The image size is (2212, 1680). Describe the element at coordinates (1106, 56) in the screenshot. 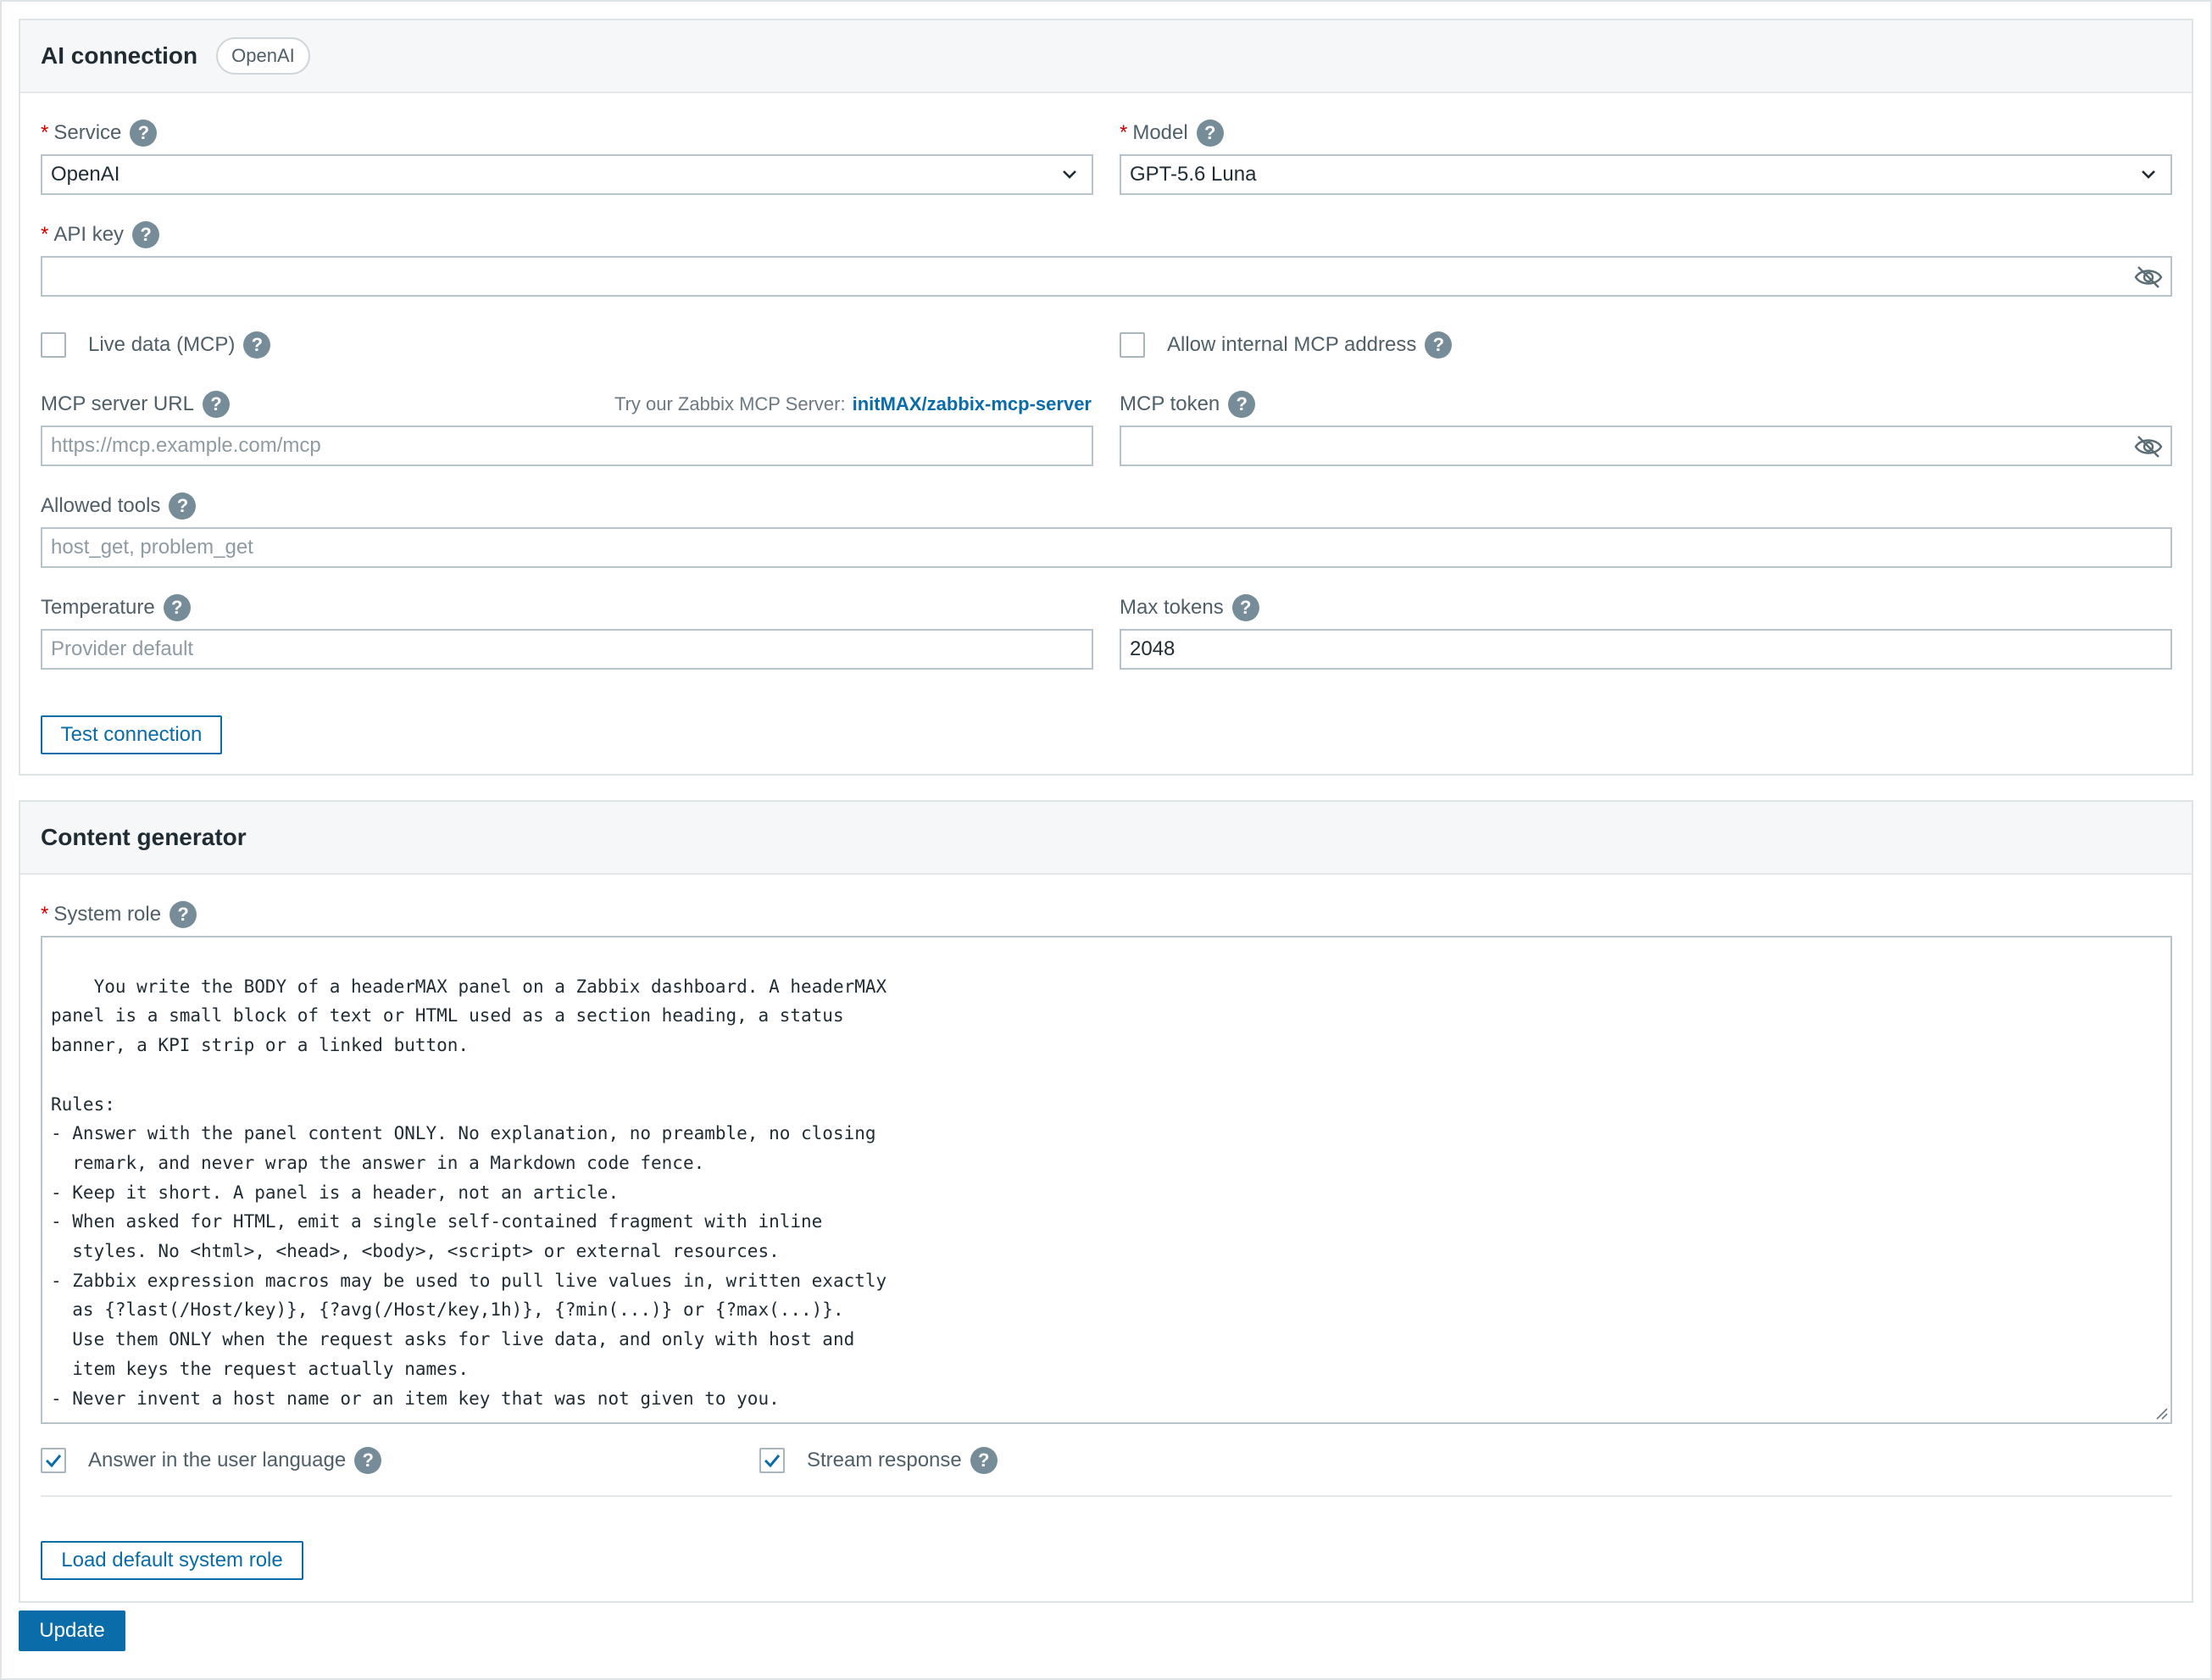

I see `ai-connection-header: AI connection OpenAI` at that location.